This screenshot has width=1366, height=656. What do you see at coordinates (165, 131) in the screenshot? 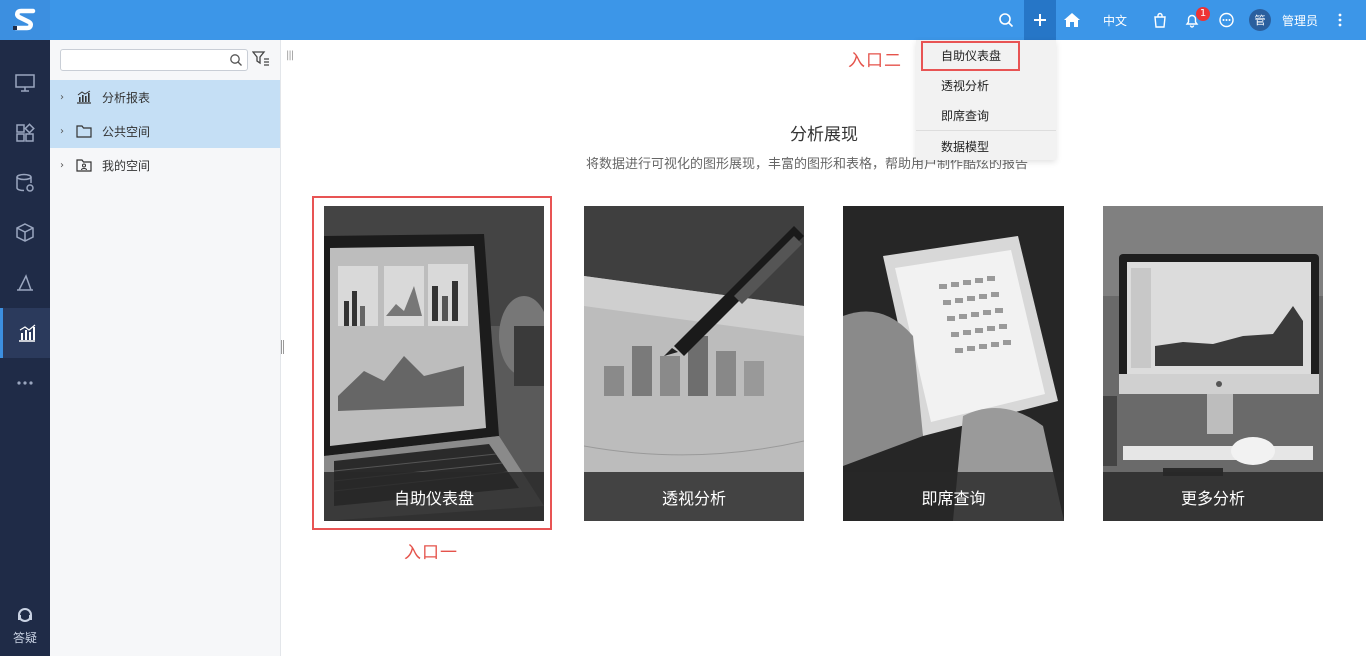
I see `tree-node-public-space: › 公共空间` at bounding box center [165, 131].